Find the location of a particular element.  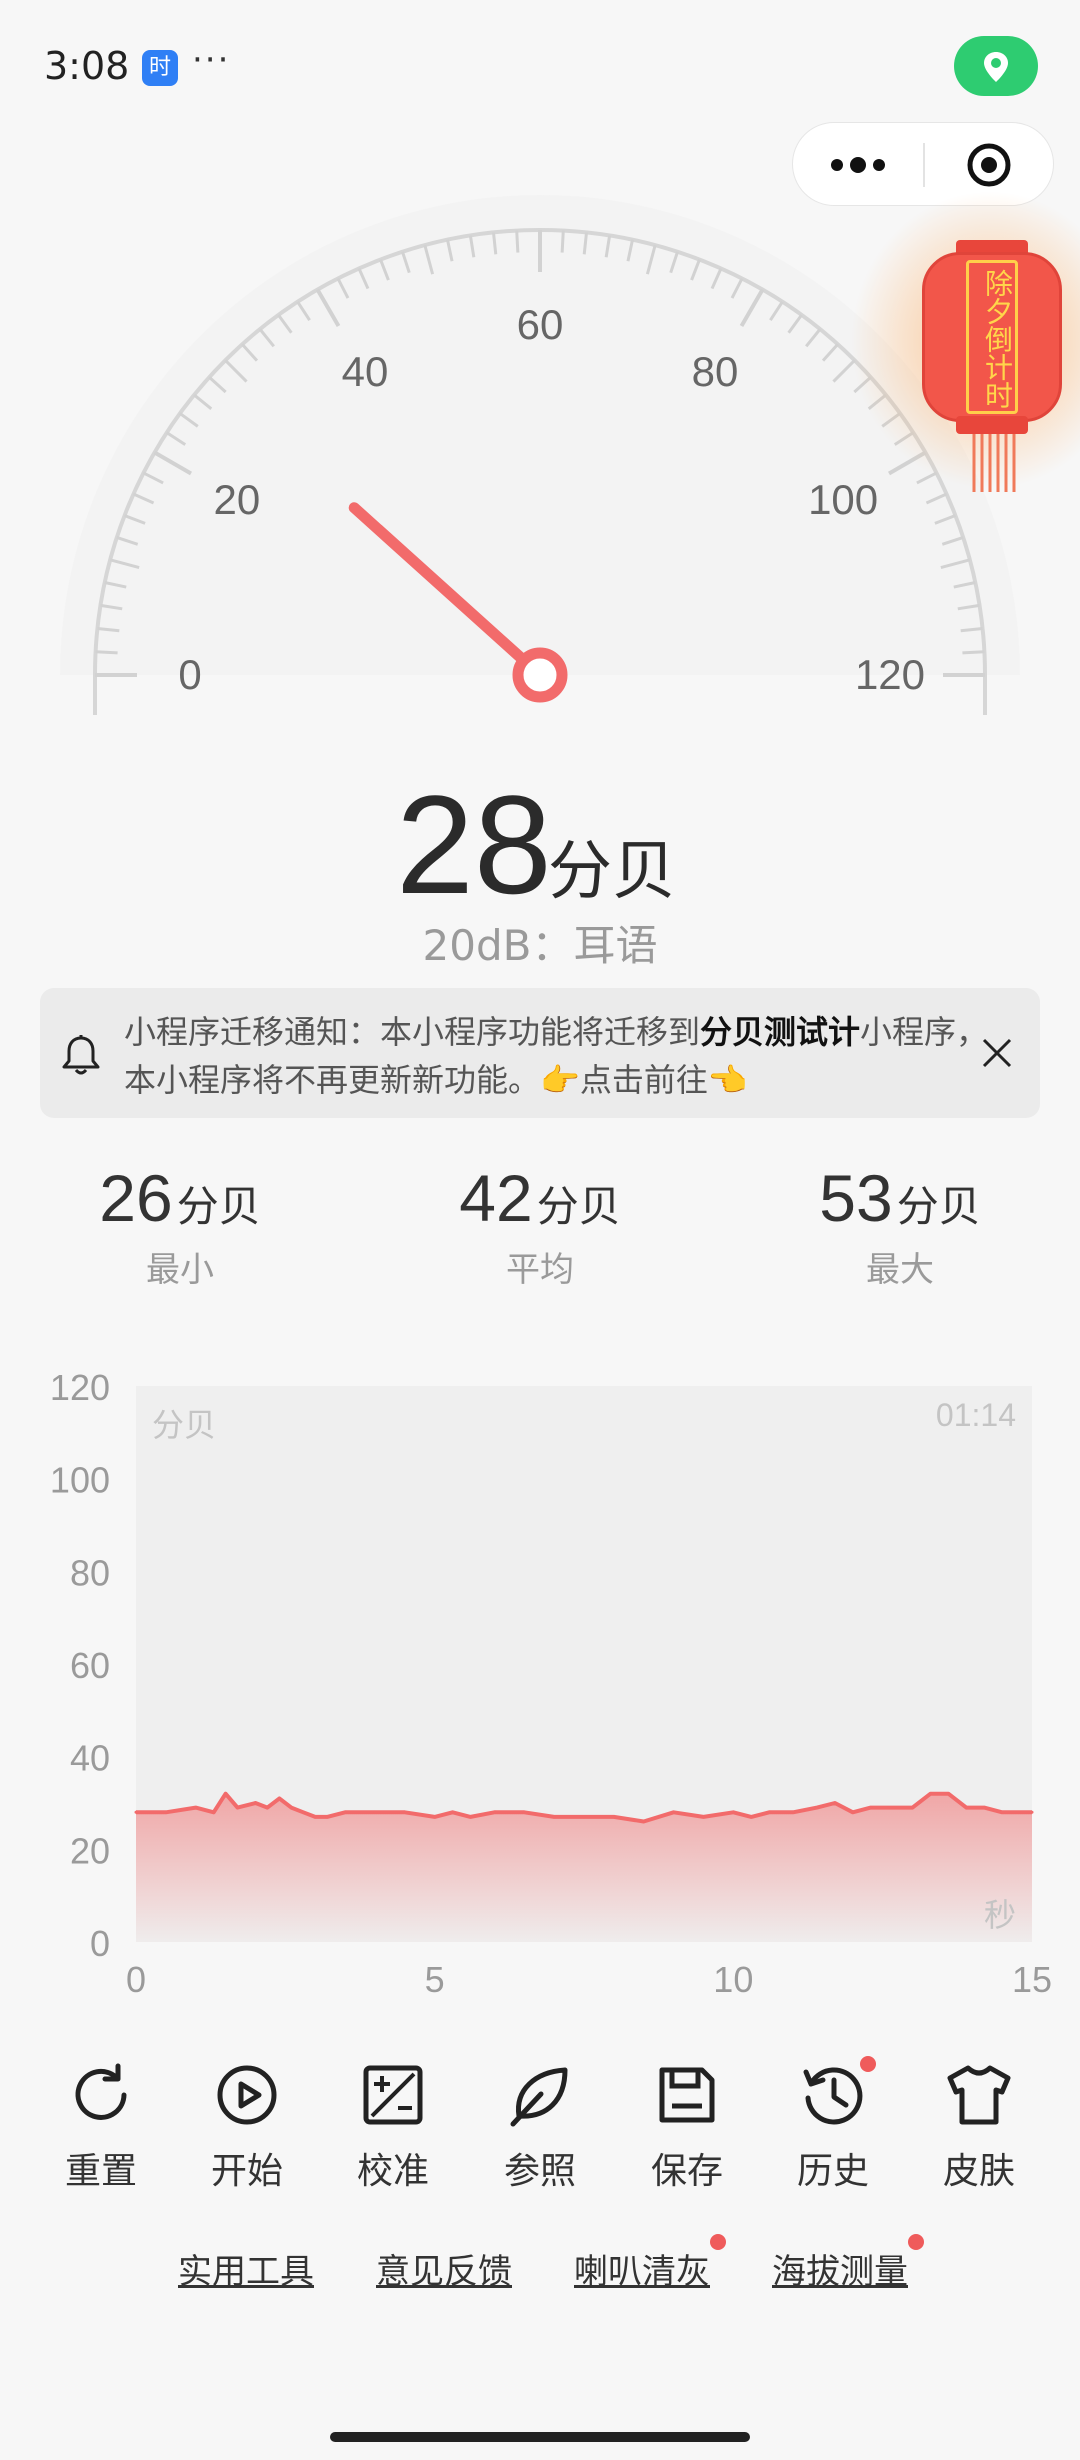

y-tick-label: 60 is located at coordinates (90, 1665).